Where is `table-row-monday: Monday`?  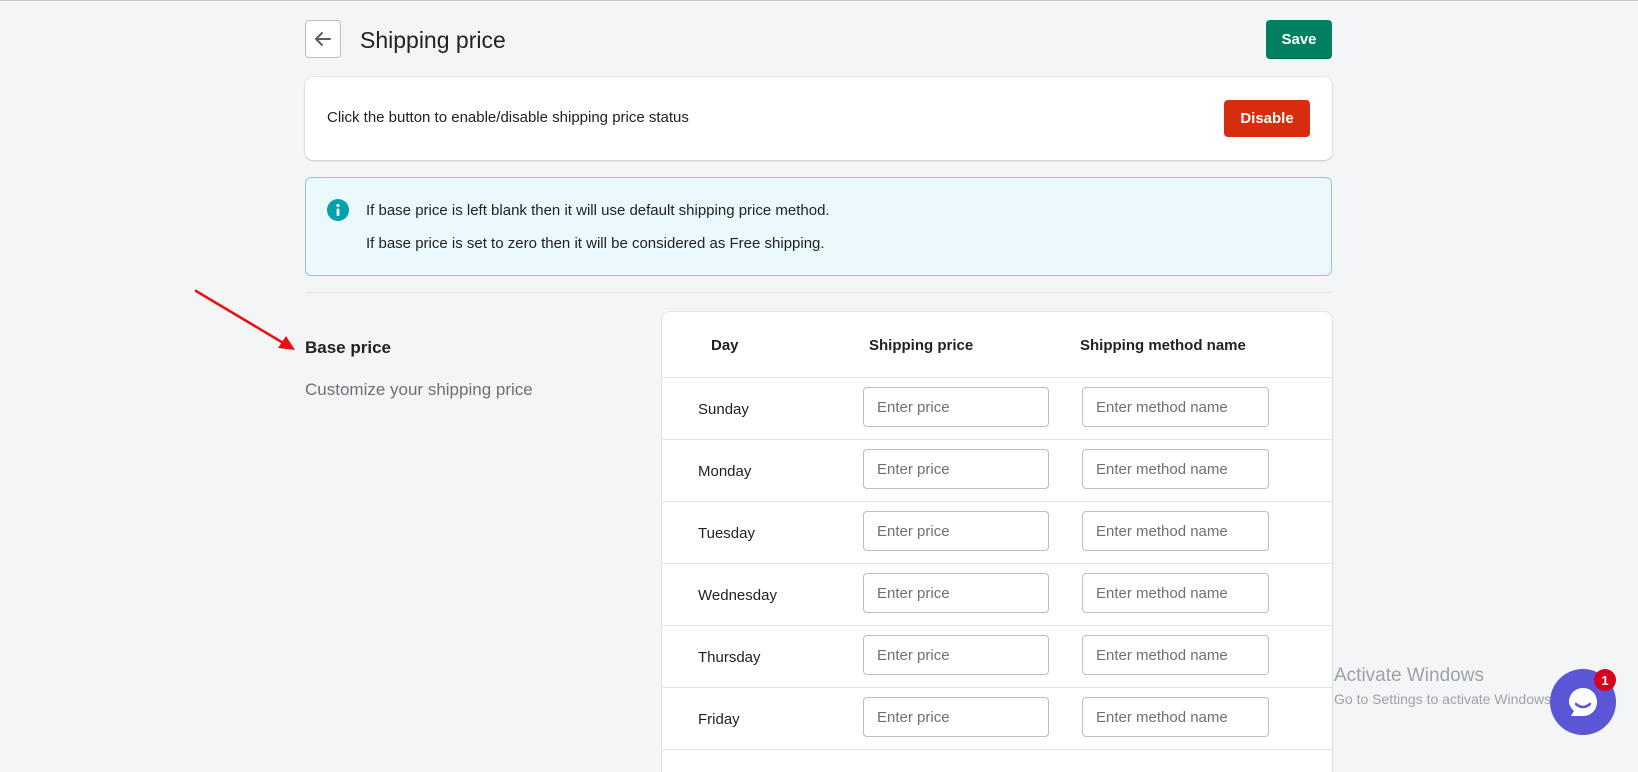
table-row-monday: Monday is located at coordinates (997, 471).